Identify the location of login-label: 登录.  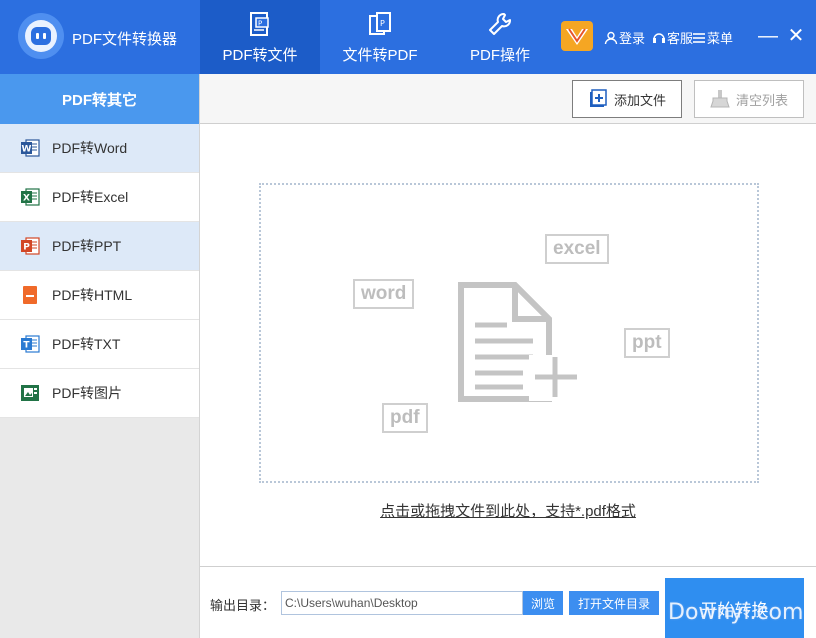
(632, 38).